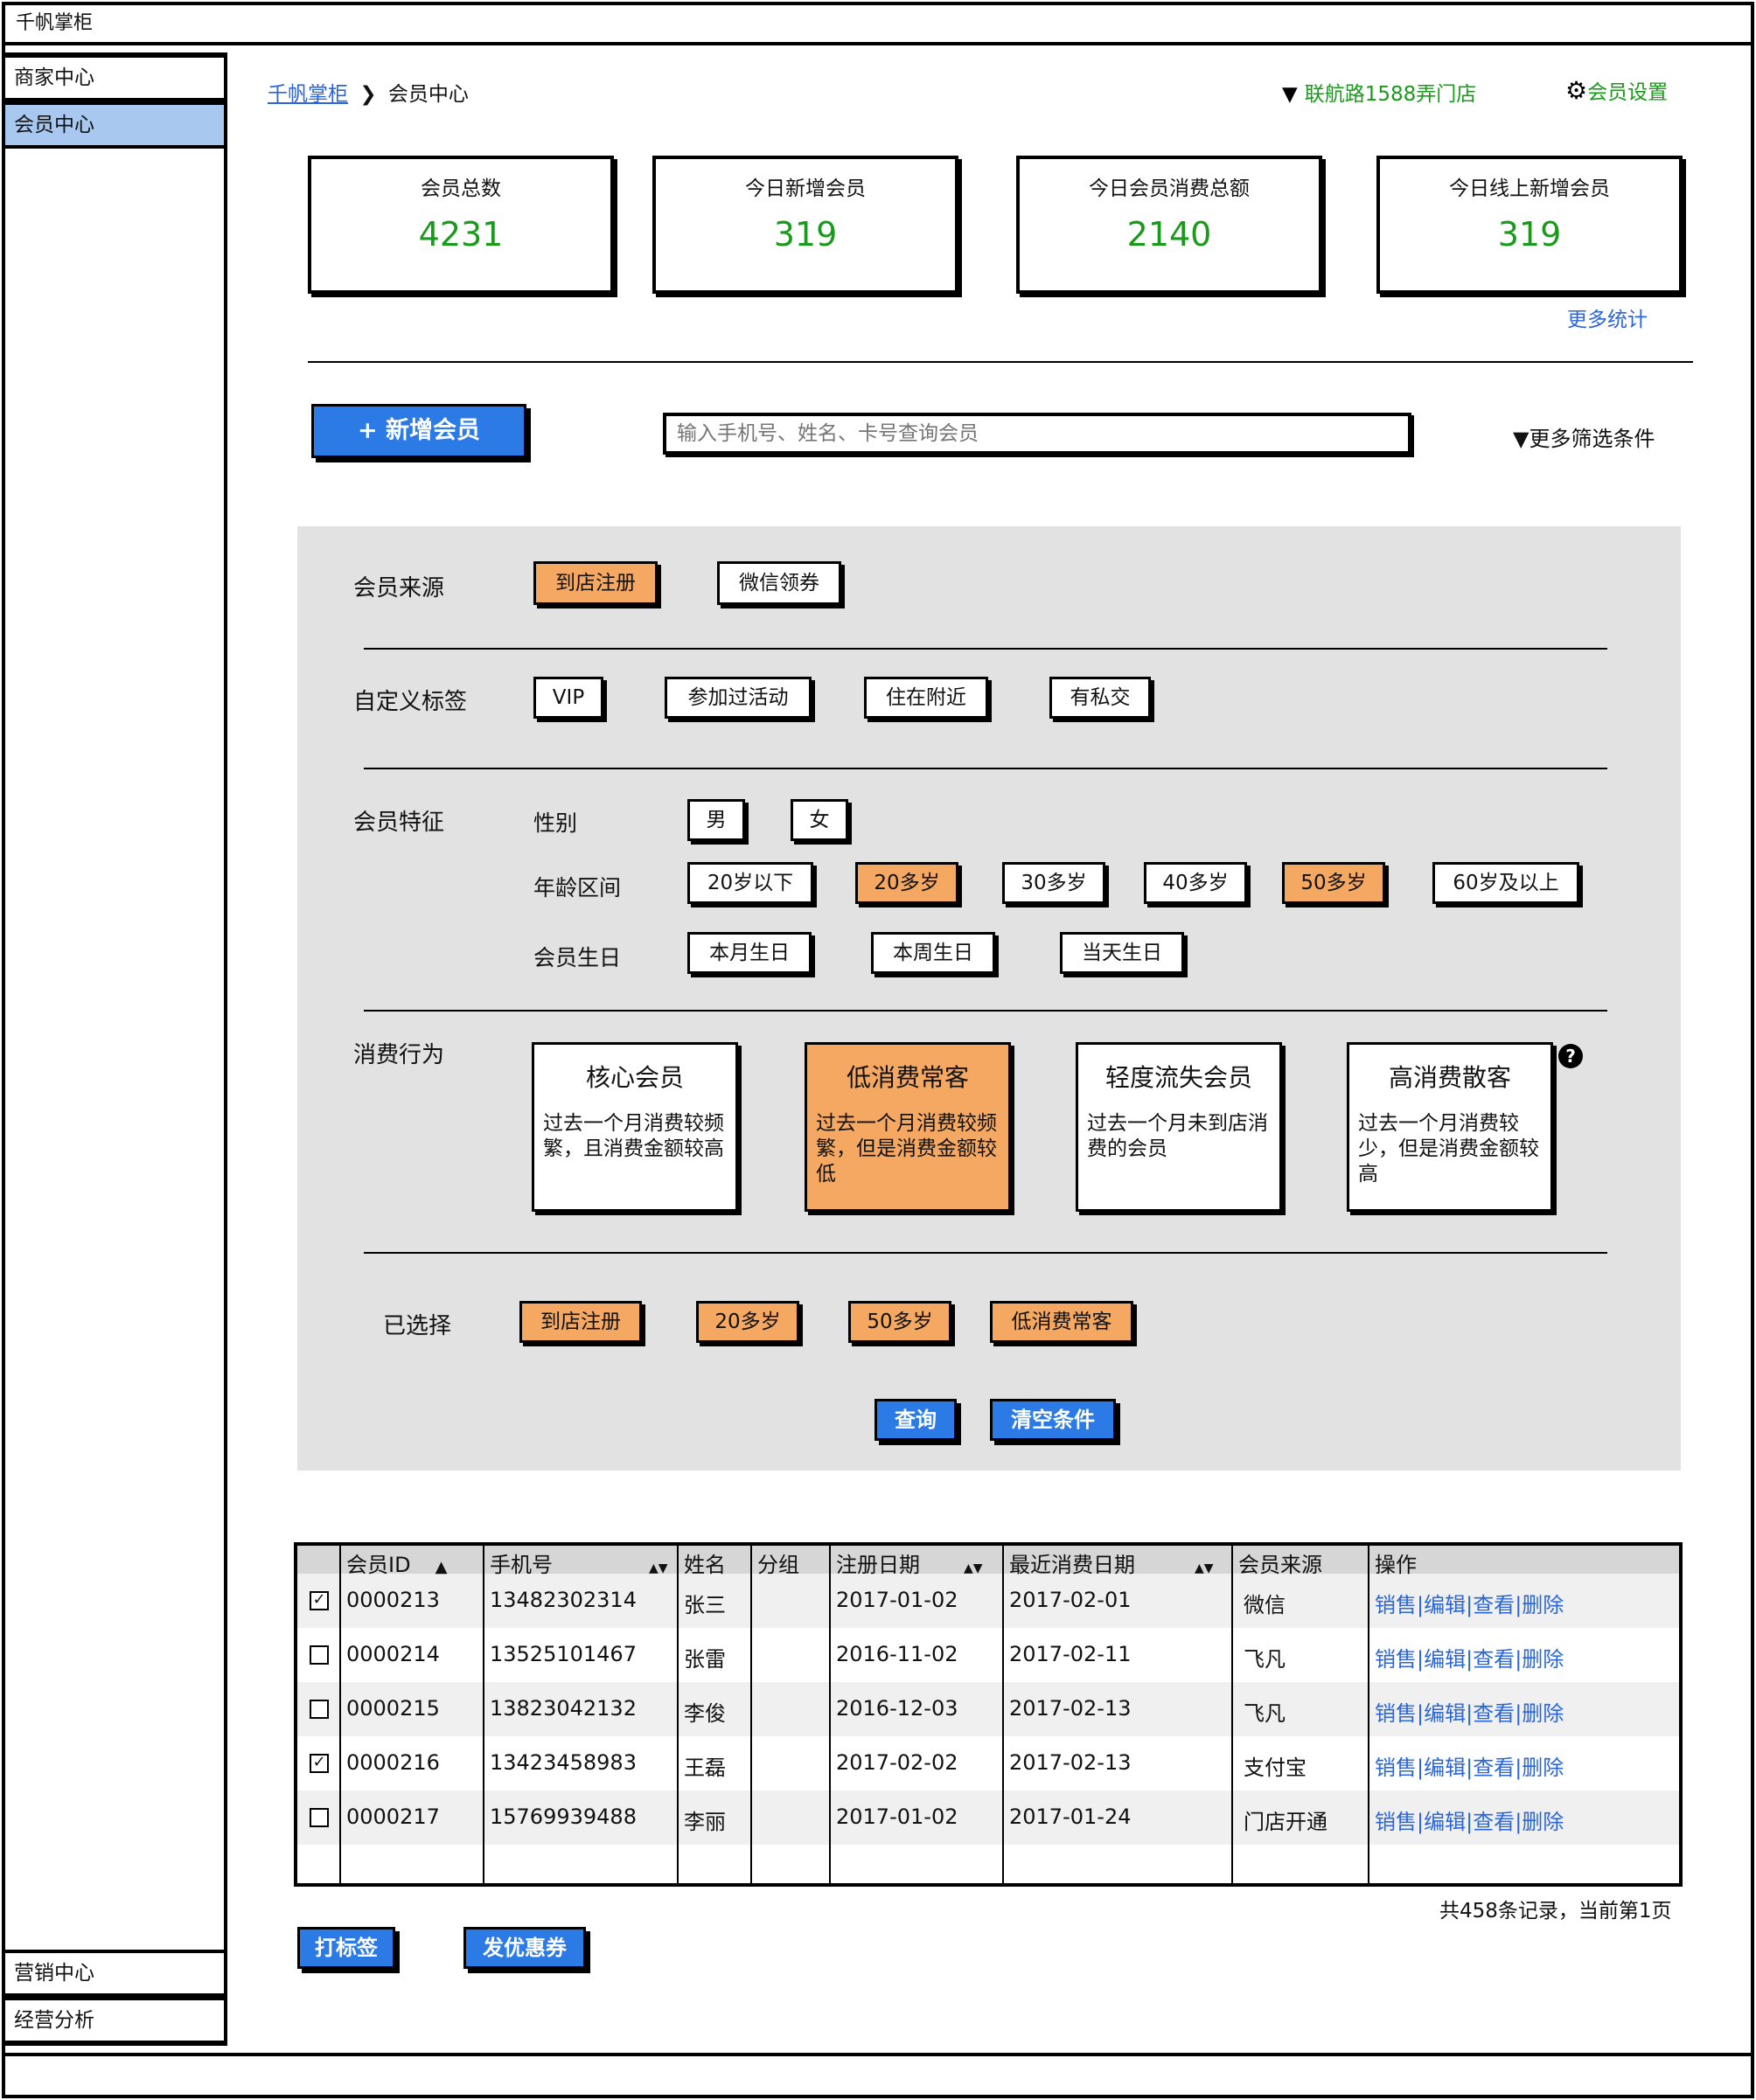 Image resolution: width=1756 pixels, height=2100 pixels. Describe the element at coordinates (114, 77) in the screenshot. I see `sidebar-item-merchant-center: 商家中心` at that location.